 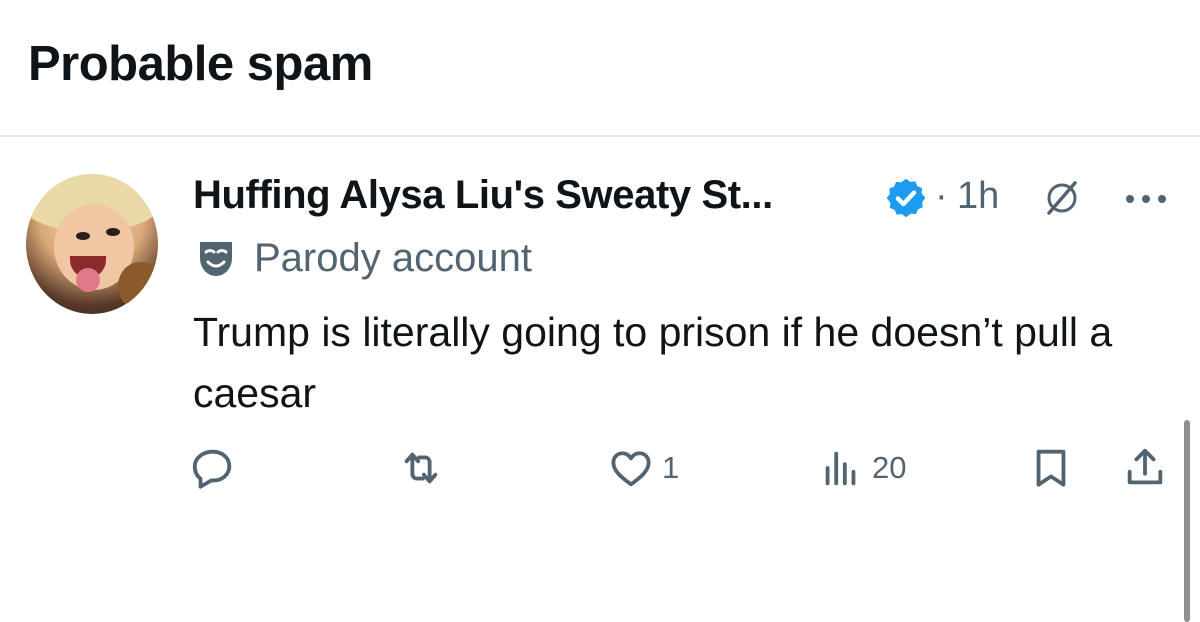 I want to click on share-icon, so click(x=1145, y=466).